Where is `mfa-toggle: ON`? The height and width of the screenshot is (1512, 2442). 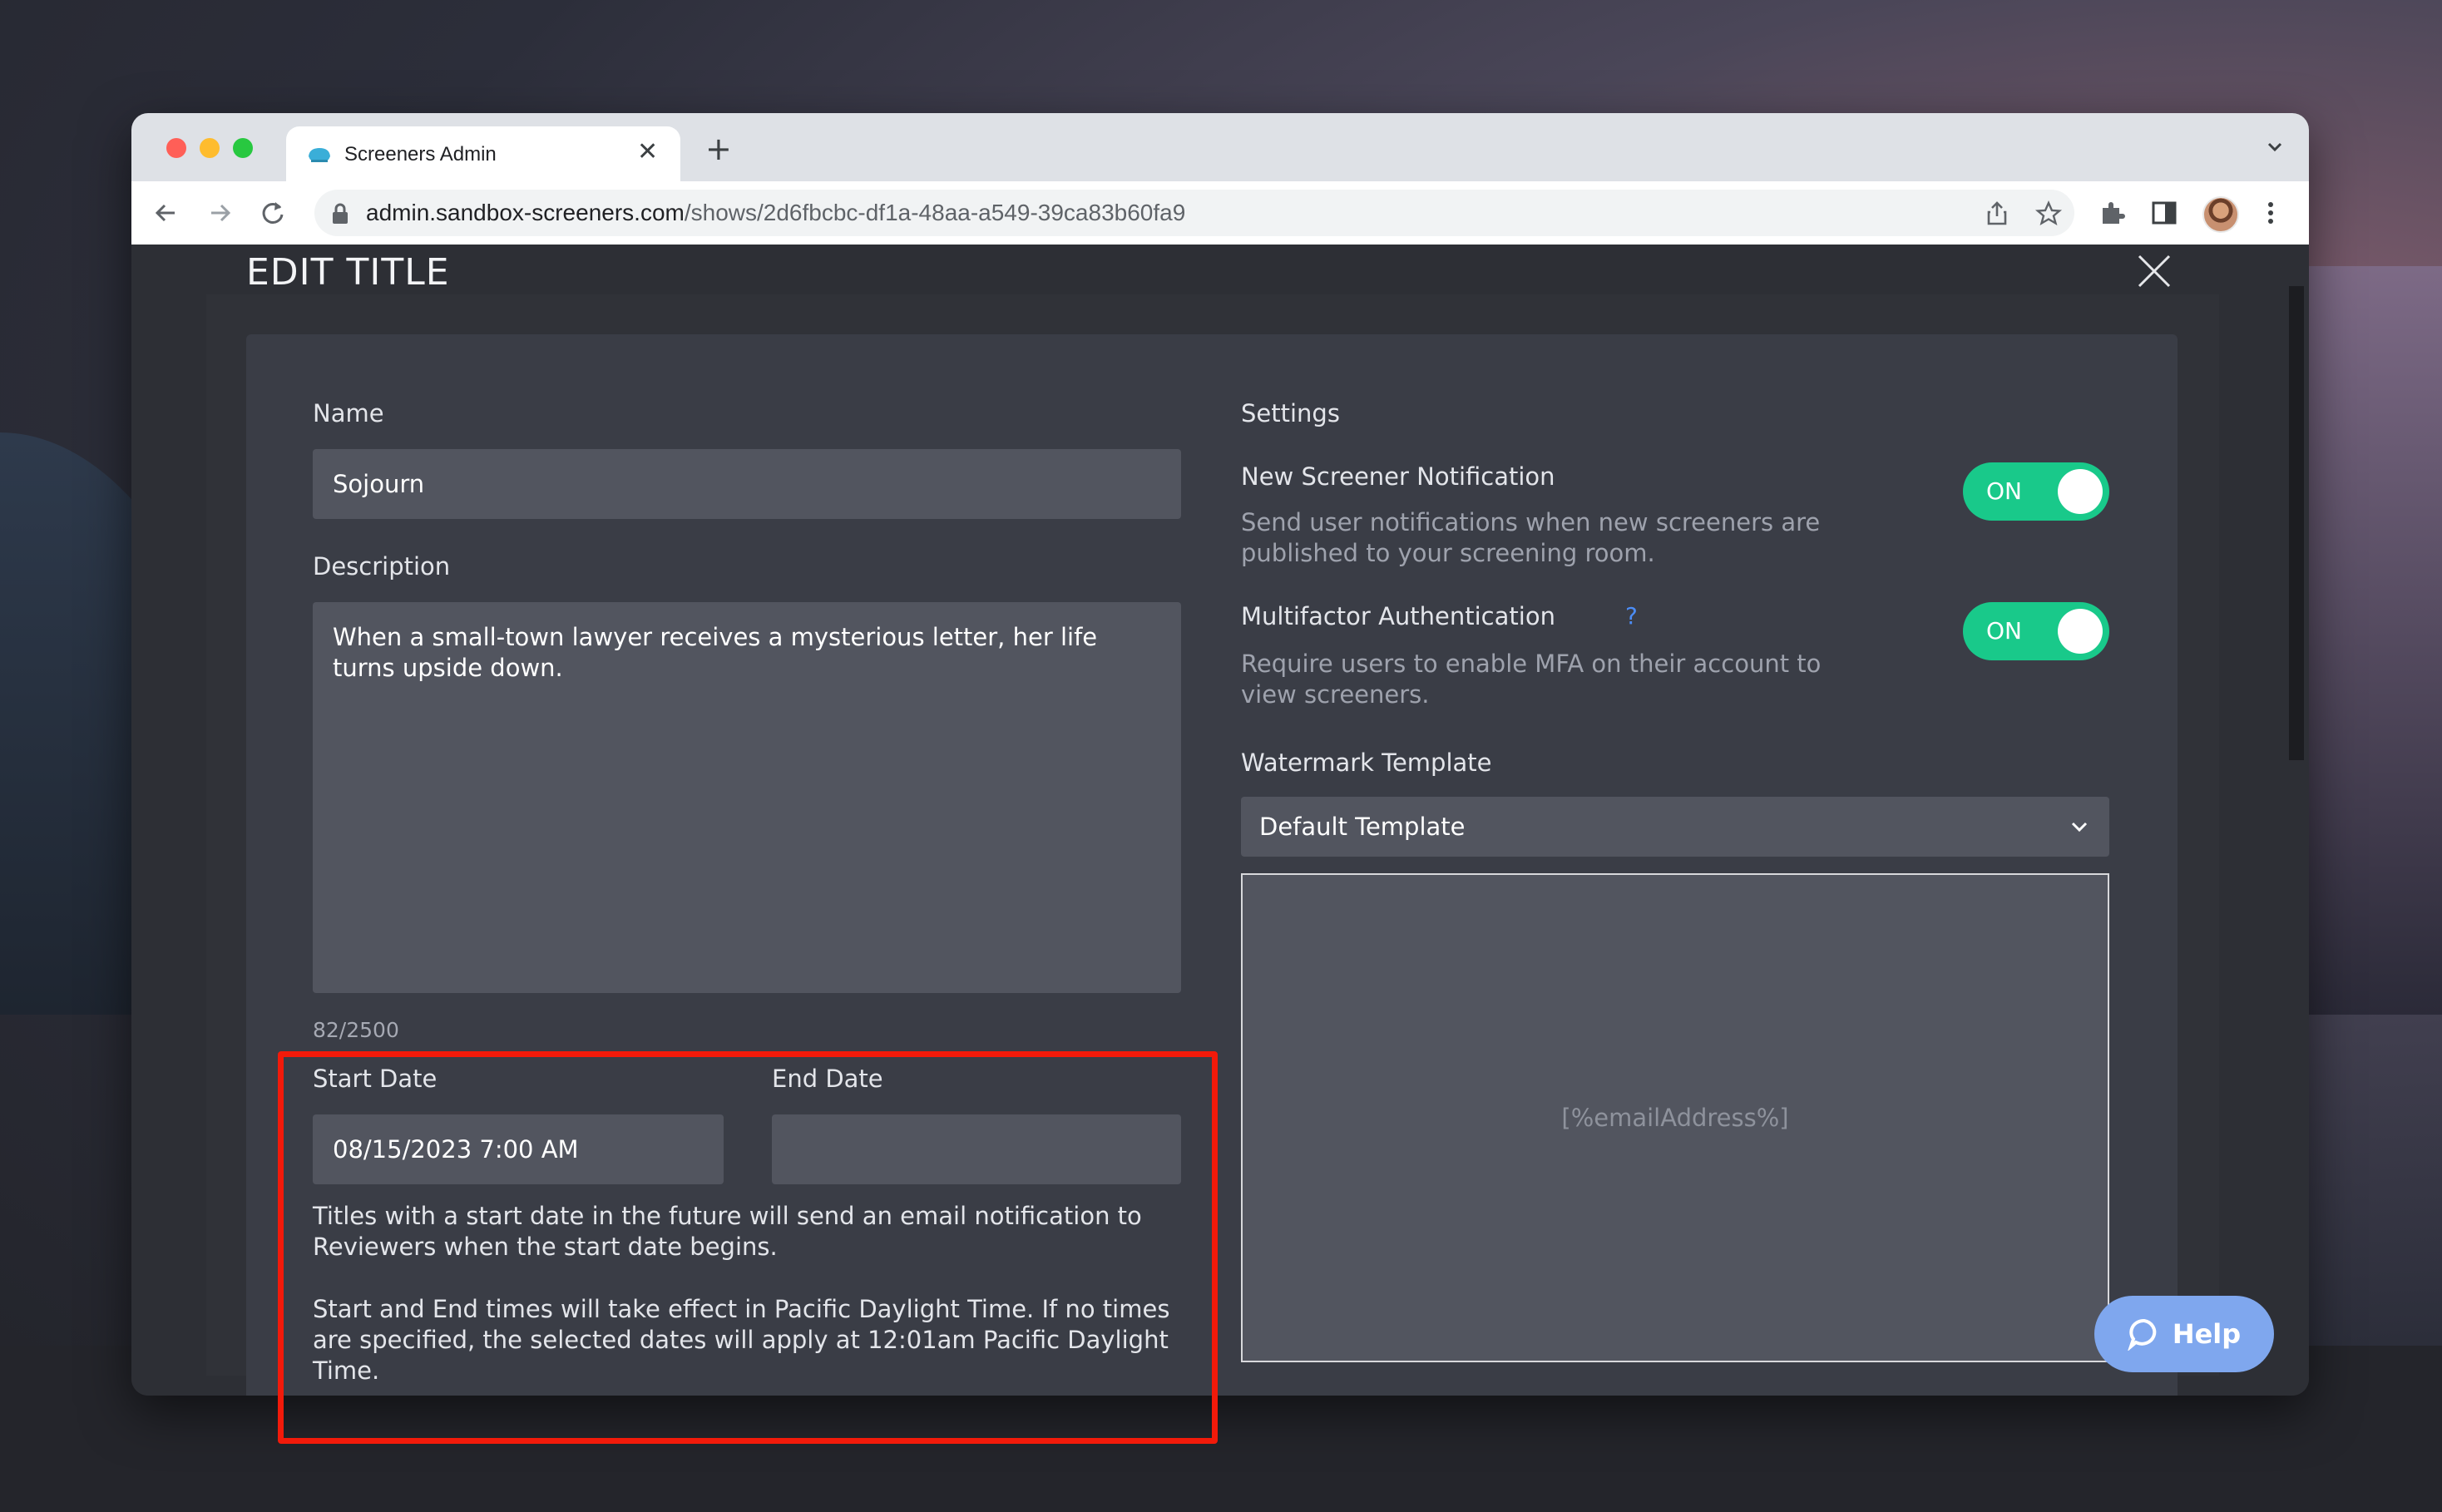
mfa-toggle: ON is located at coordinates (2036, 631).